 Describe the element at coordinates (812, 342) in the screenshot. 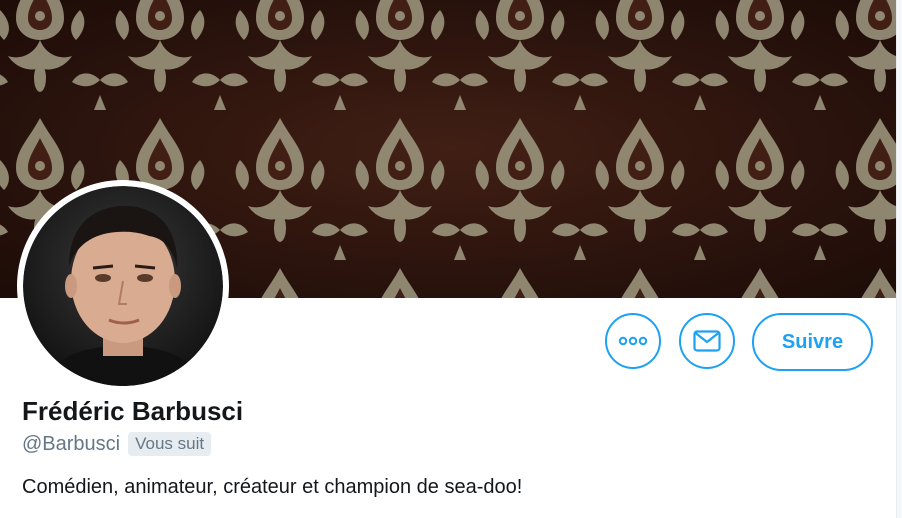

I see `follow-button: Suivre` at that location.